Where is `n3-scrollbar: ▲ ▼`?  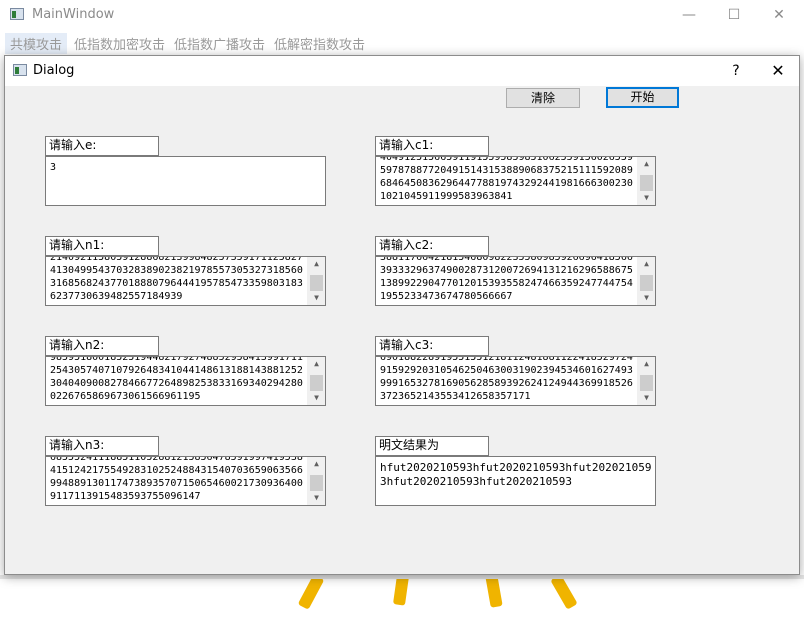 n3-scrollbar: ▲ ▼ is located at coordinates (316, 481).